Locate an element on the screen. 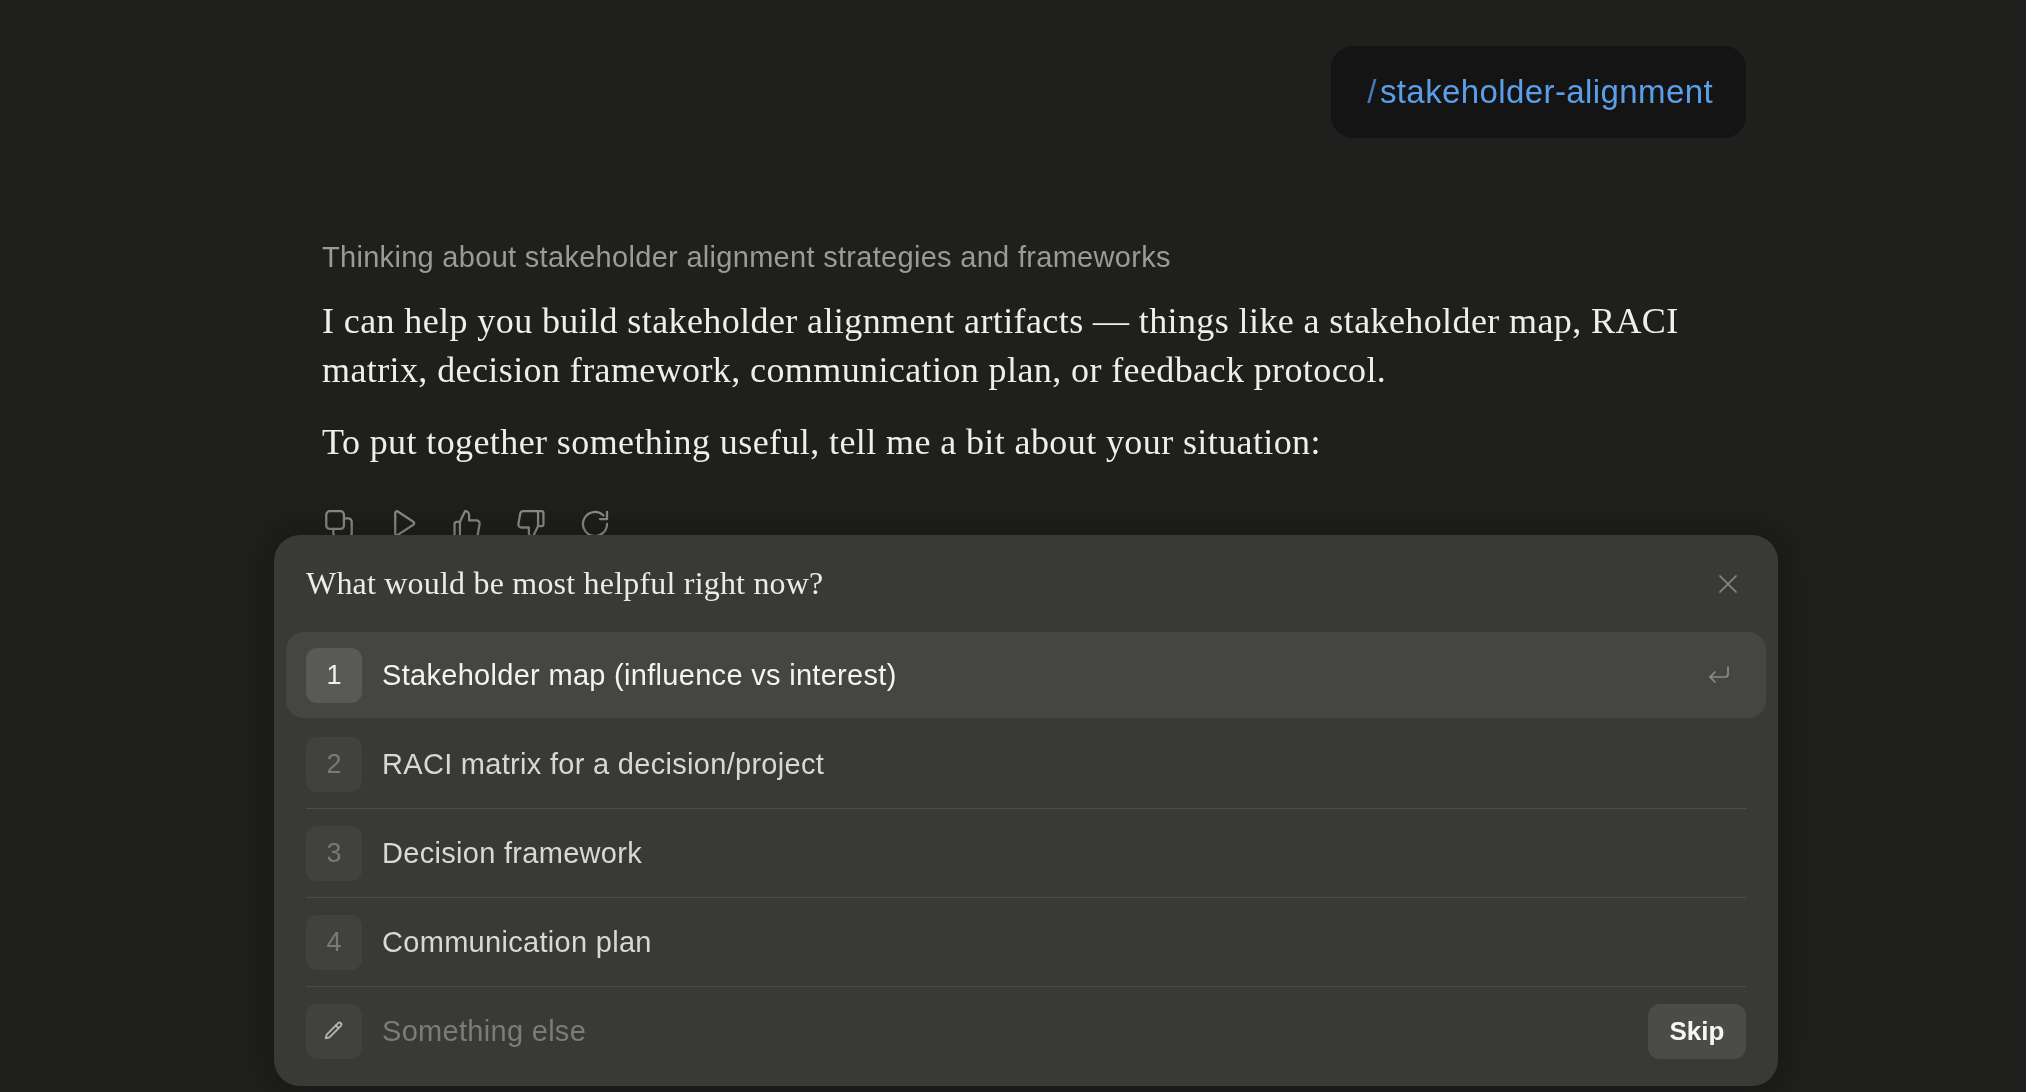 This screenshot has width=2026, height=1092. option-label: Stakeholder map (influence vs interest) is located at coordinates (640, 675).